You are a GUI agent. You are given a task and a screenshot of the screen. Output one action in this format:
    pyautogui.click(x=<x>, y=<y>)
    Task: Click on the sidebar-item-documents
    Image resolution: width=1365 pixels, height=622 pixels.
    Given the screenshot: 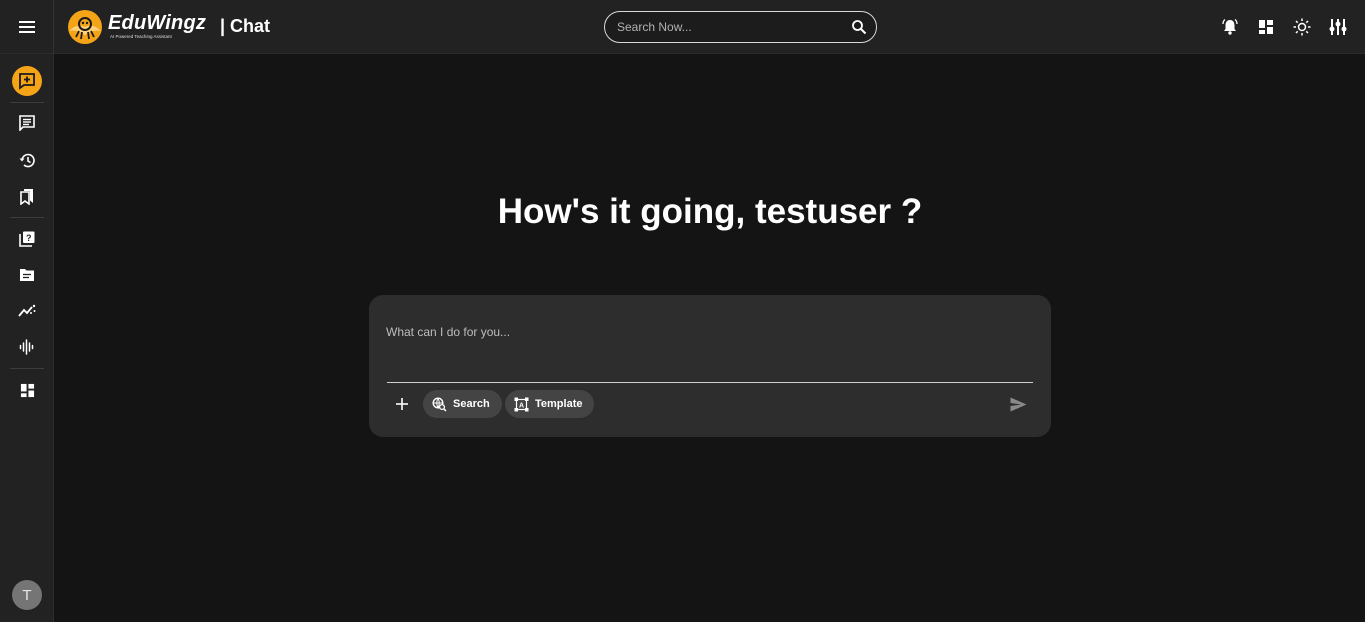 What is the action you would take?
    pyautogui.click(x=27, y=275)
    